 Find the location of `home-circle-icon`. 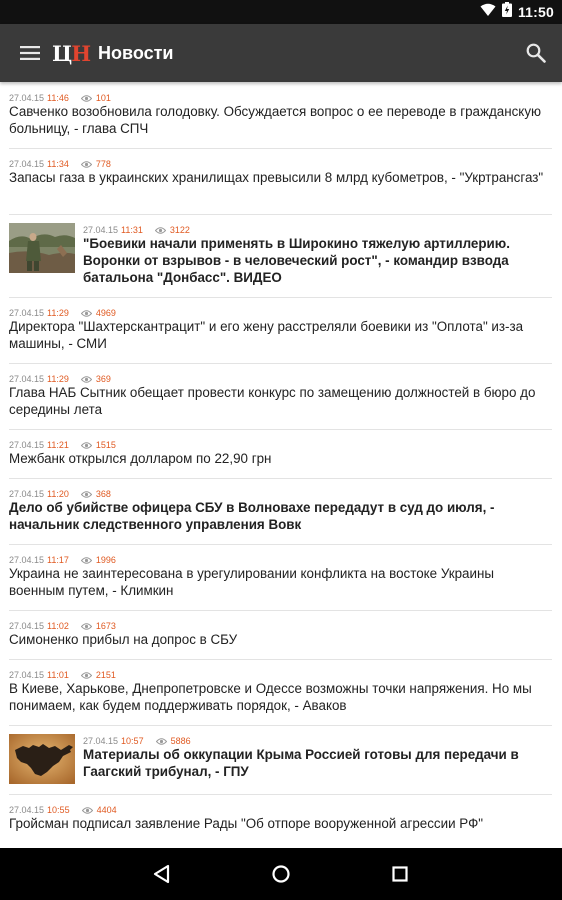

home-circle-icon is located at coordinates (281, 874).